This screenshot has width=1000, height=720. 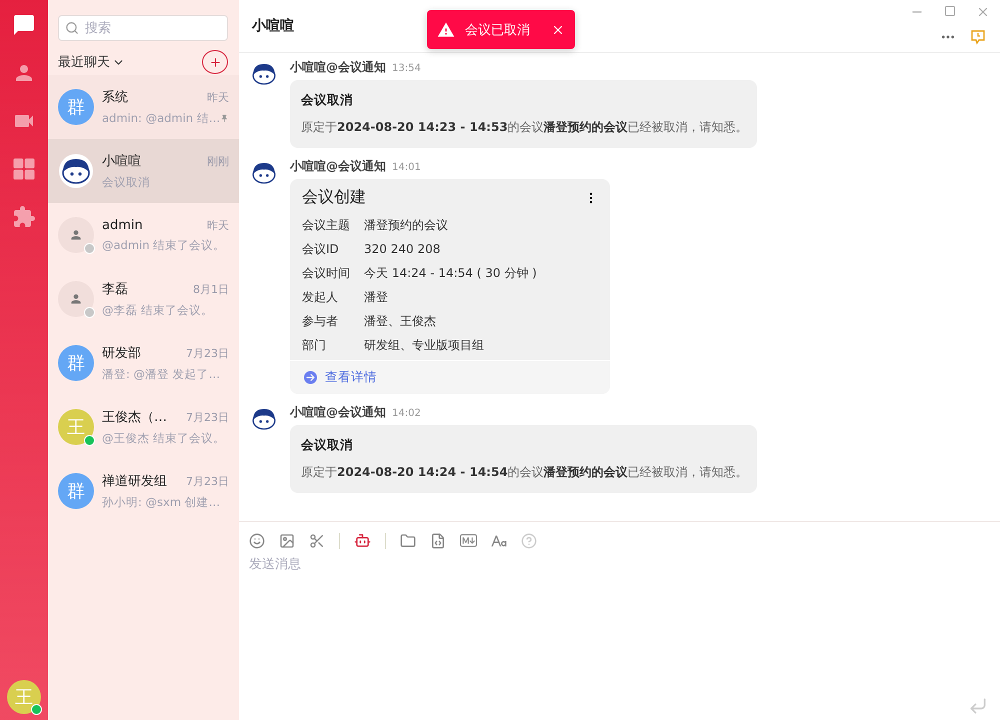 What do you see at coordinates (24, 169) in the screenshot?
I see `grid-icon` at bounding box center [24, 169].